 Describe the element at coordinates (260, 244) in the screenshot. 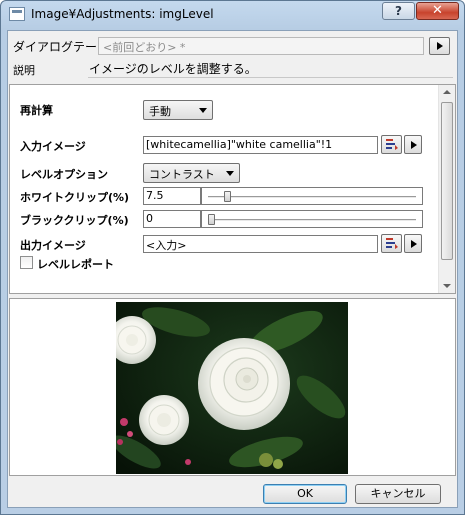

I see `output-image-field: <入力>` at that location.